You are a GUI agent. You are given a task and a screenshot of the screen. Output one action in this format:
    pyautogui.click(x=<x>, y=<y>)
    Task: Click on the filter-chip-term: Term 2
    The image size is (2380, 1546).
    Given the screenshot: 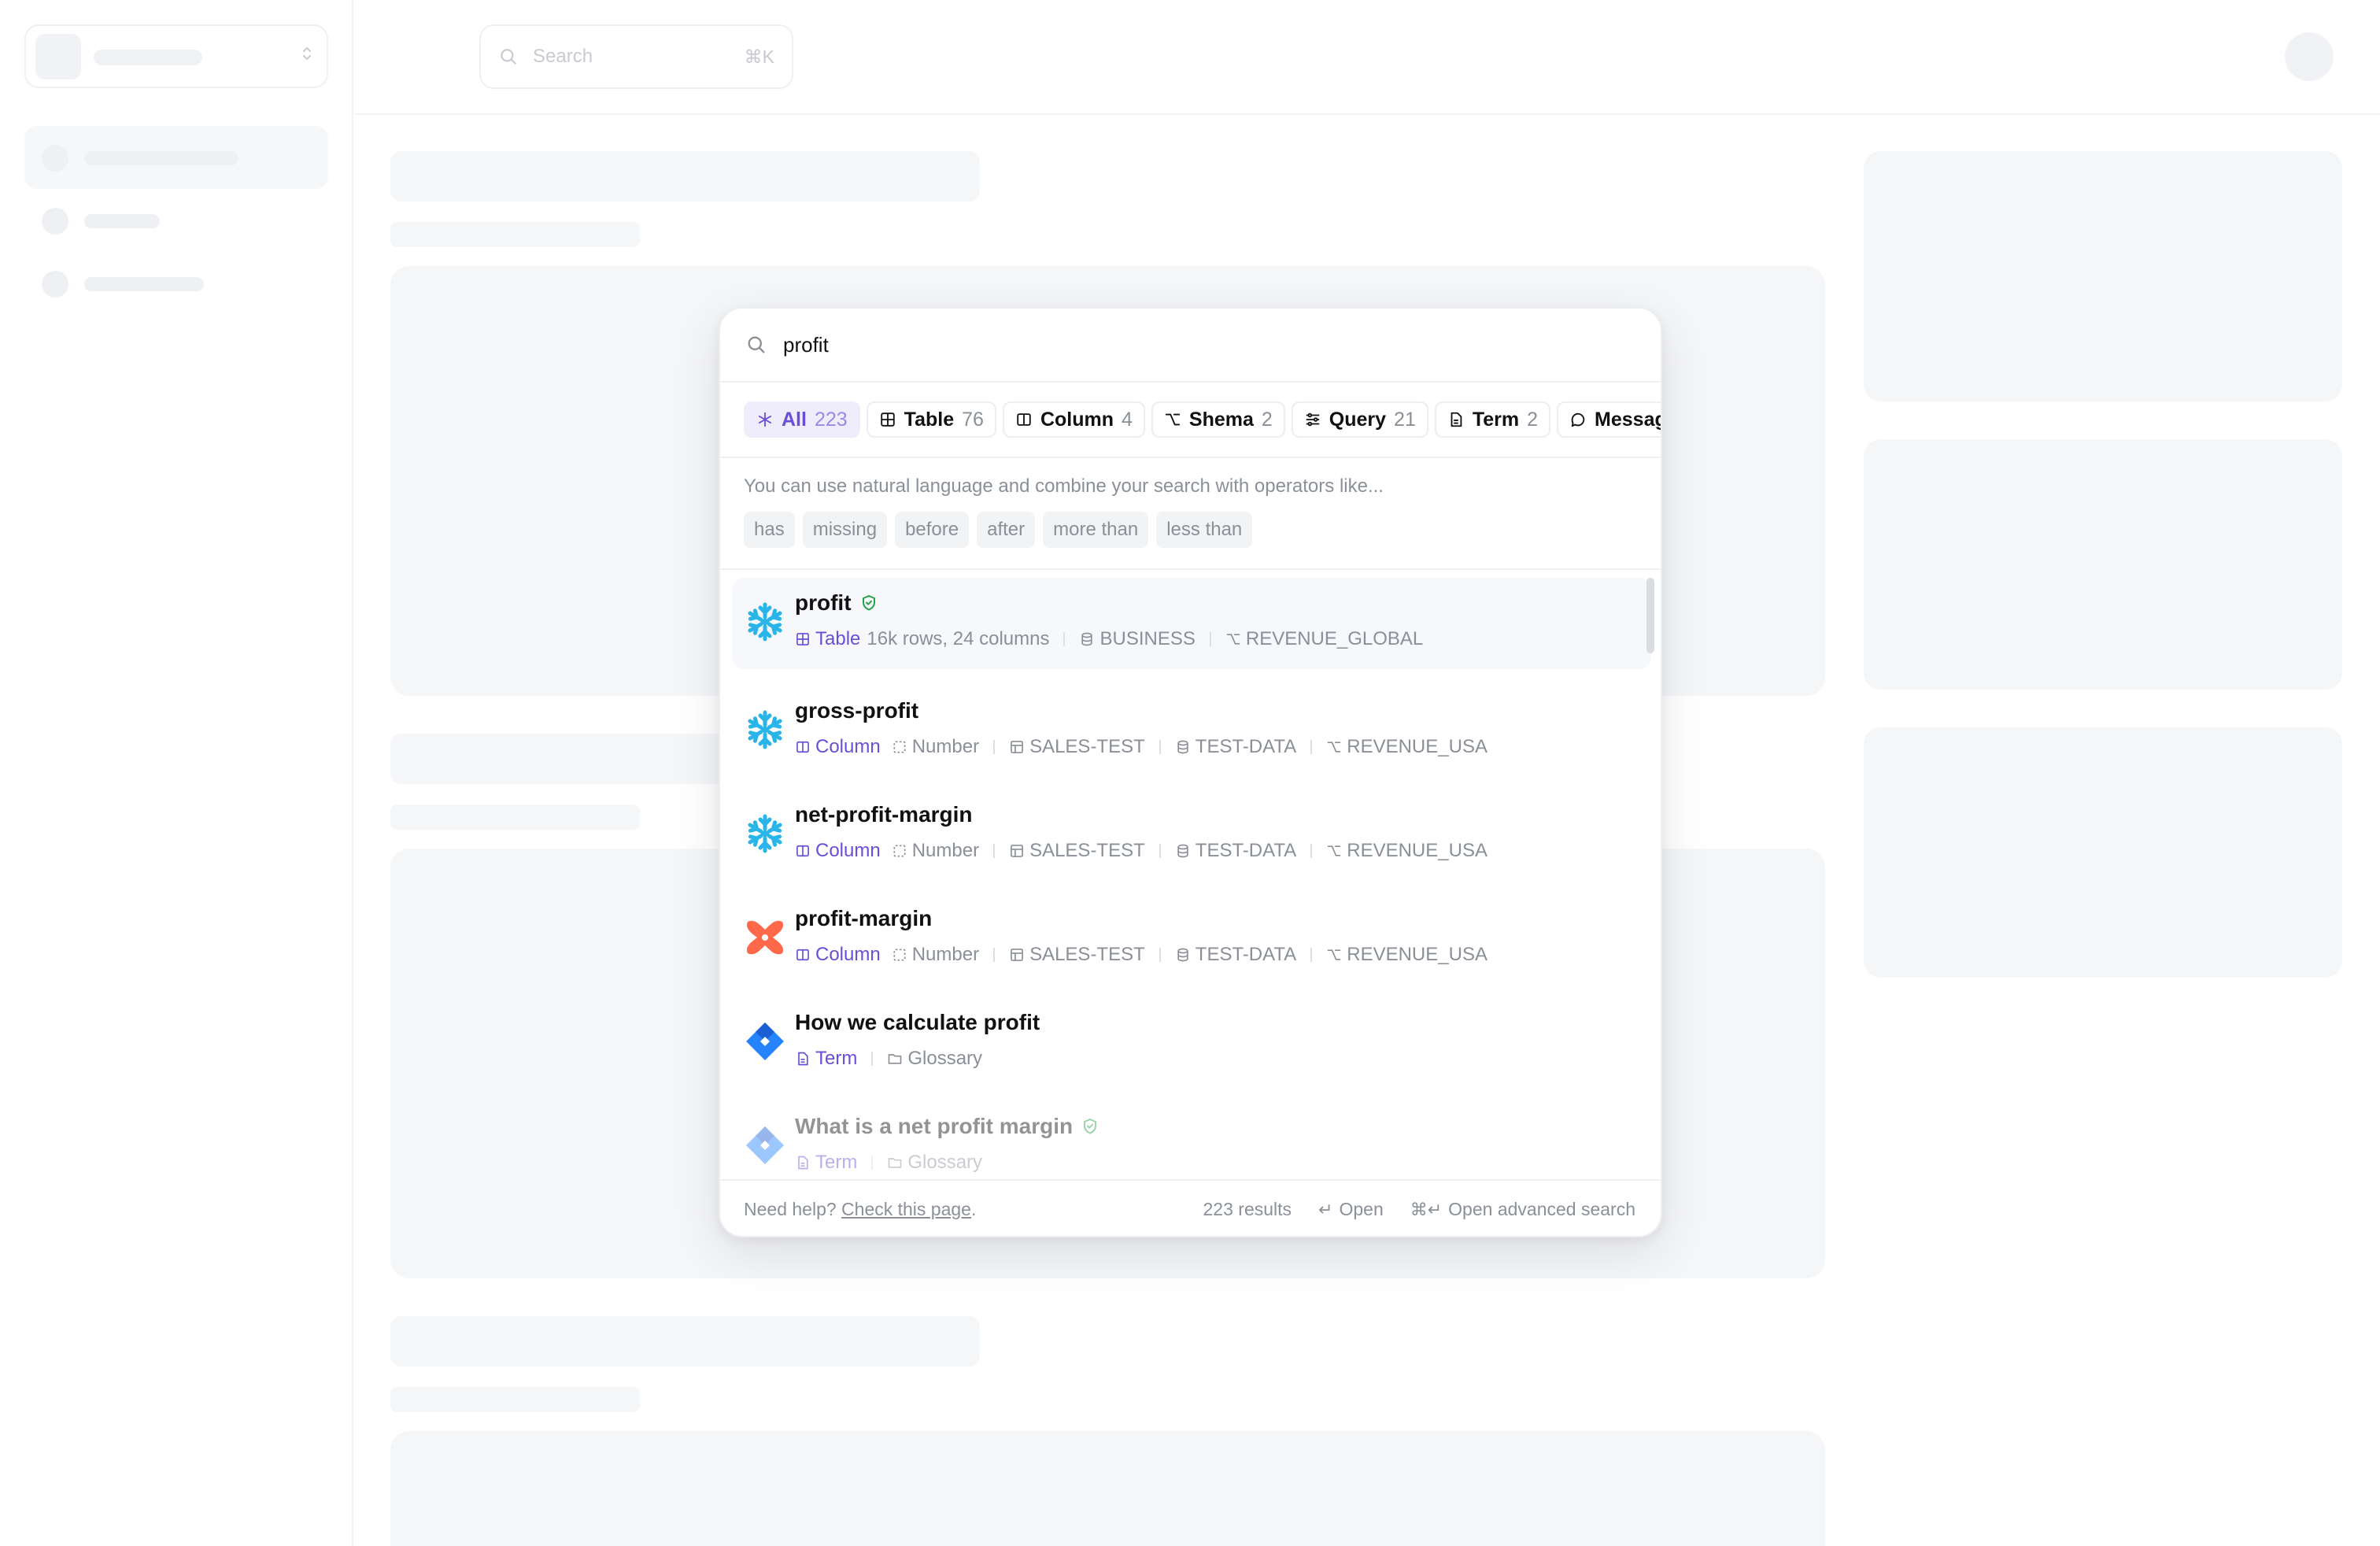 What is the action you would take?
    pyautogui.click(x=1492, y=420)
    